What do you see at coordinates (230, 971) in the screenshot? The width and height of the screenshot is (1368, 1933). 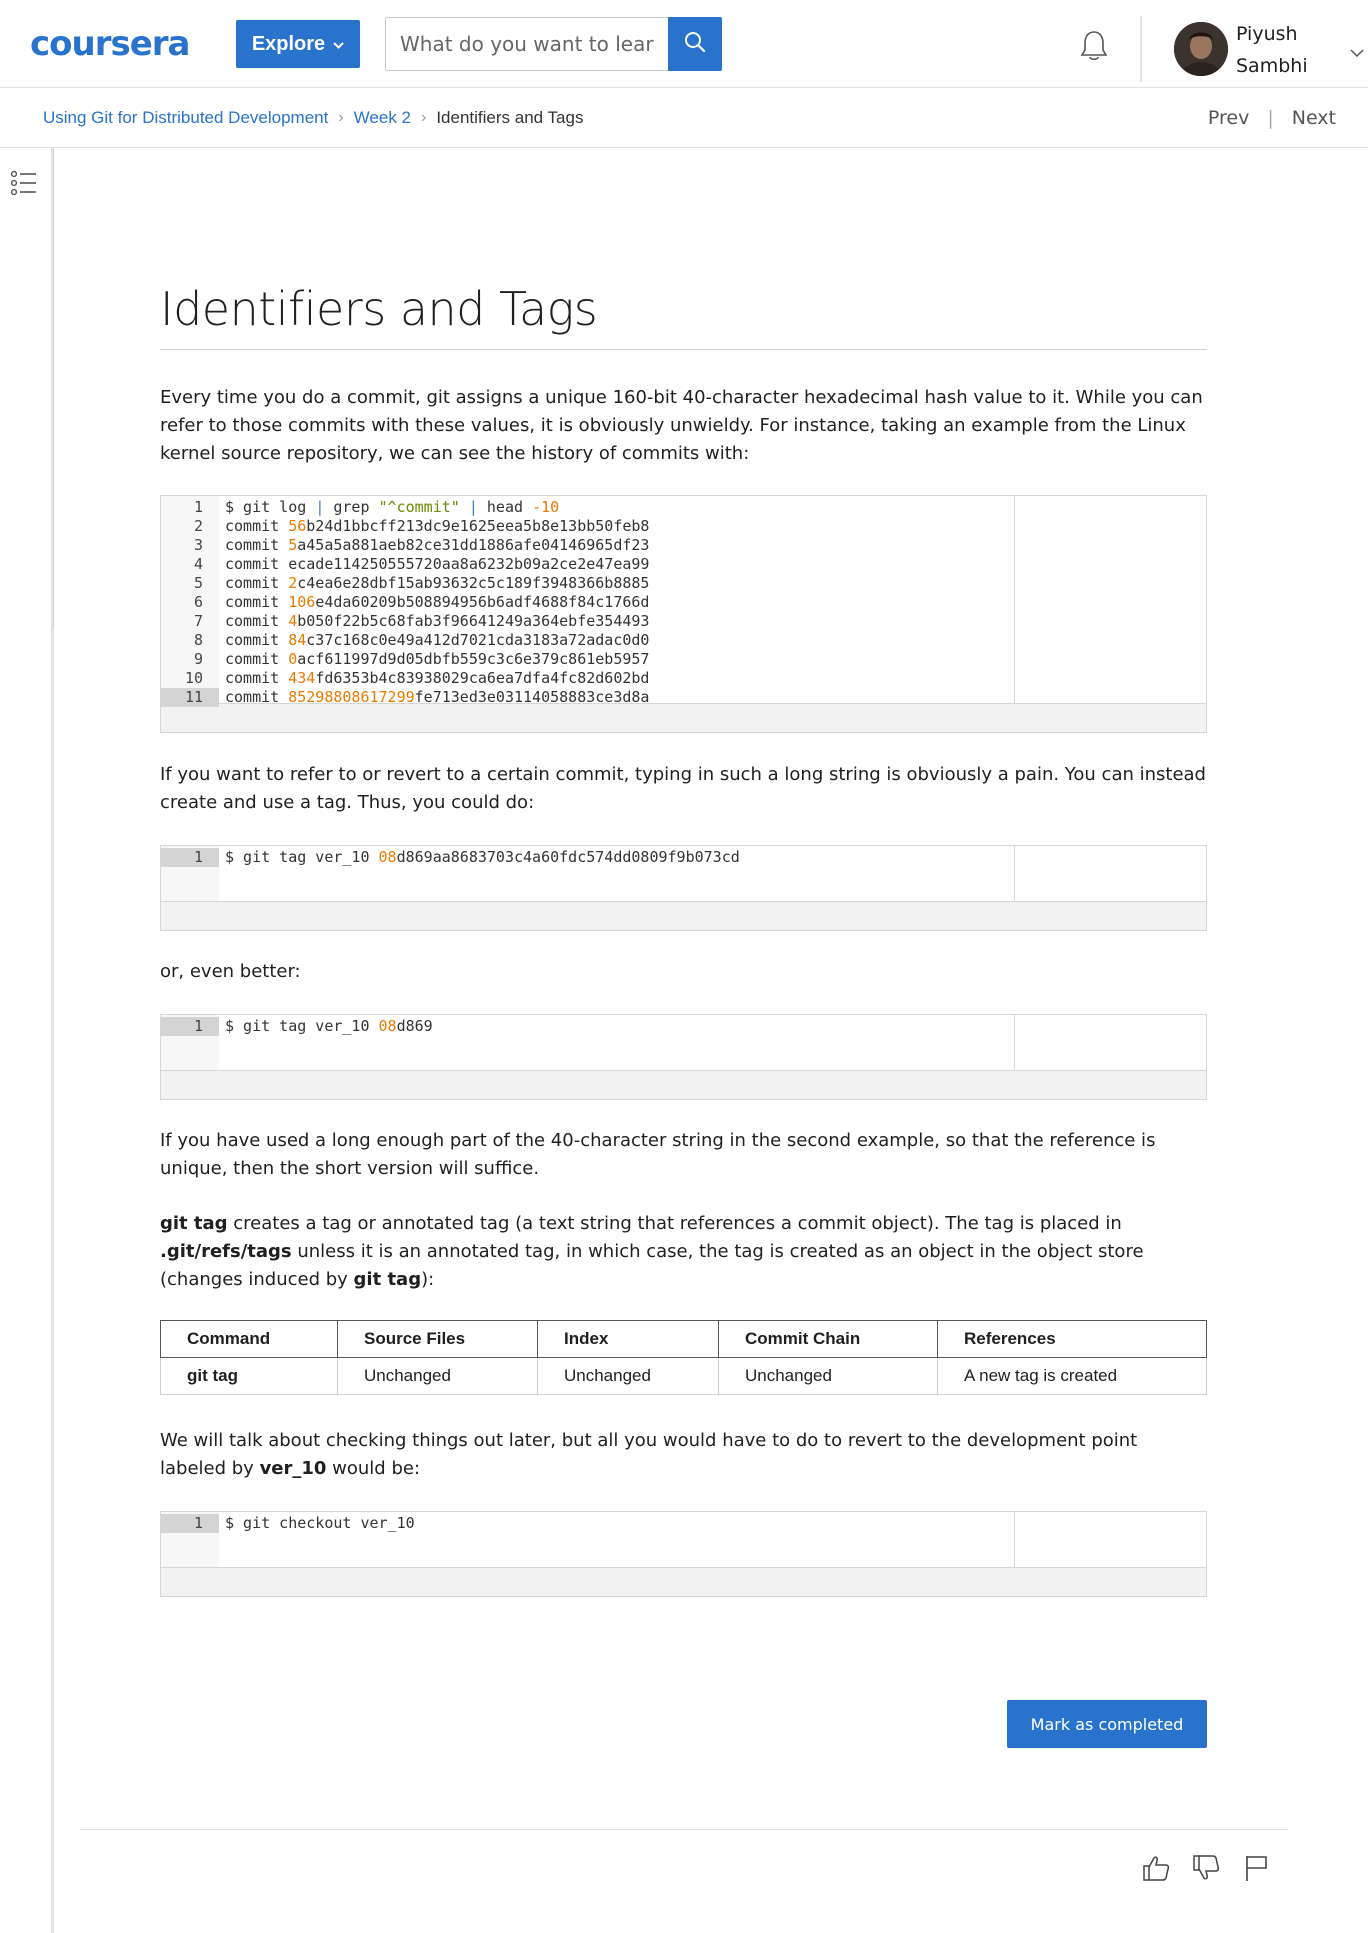 I see `paragraph-even-better: or, even better:` at bounding box center [230, 971].